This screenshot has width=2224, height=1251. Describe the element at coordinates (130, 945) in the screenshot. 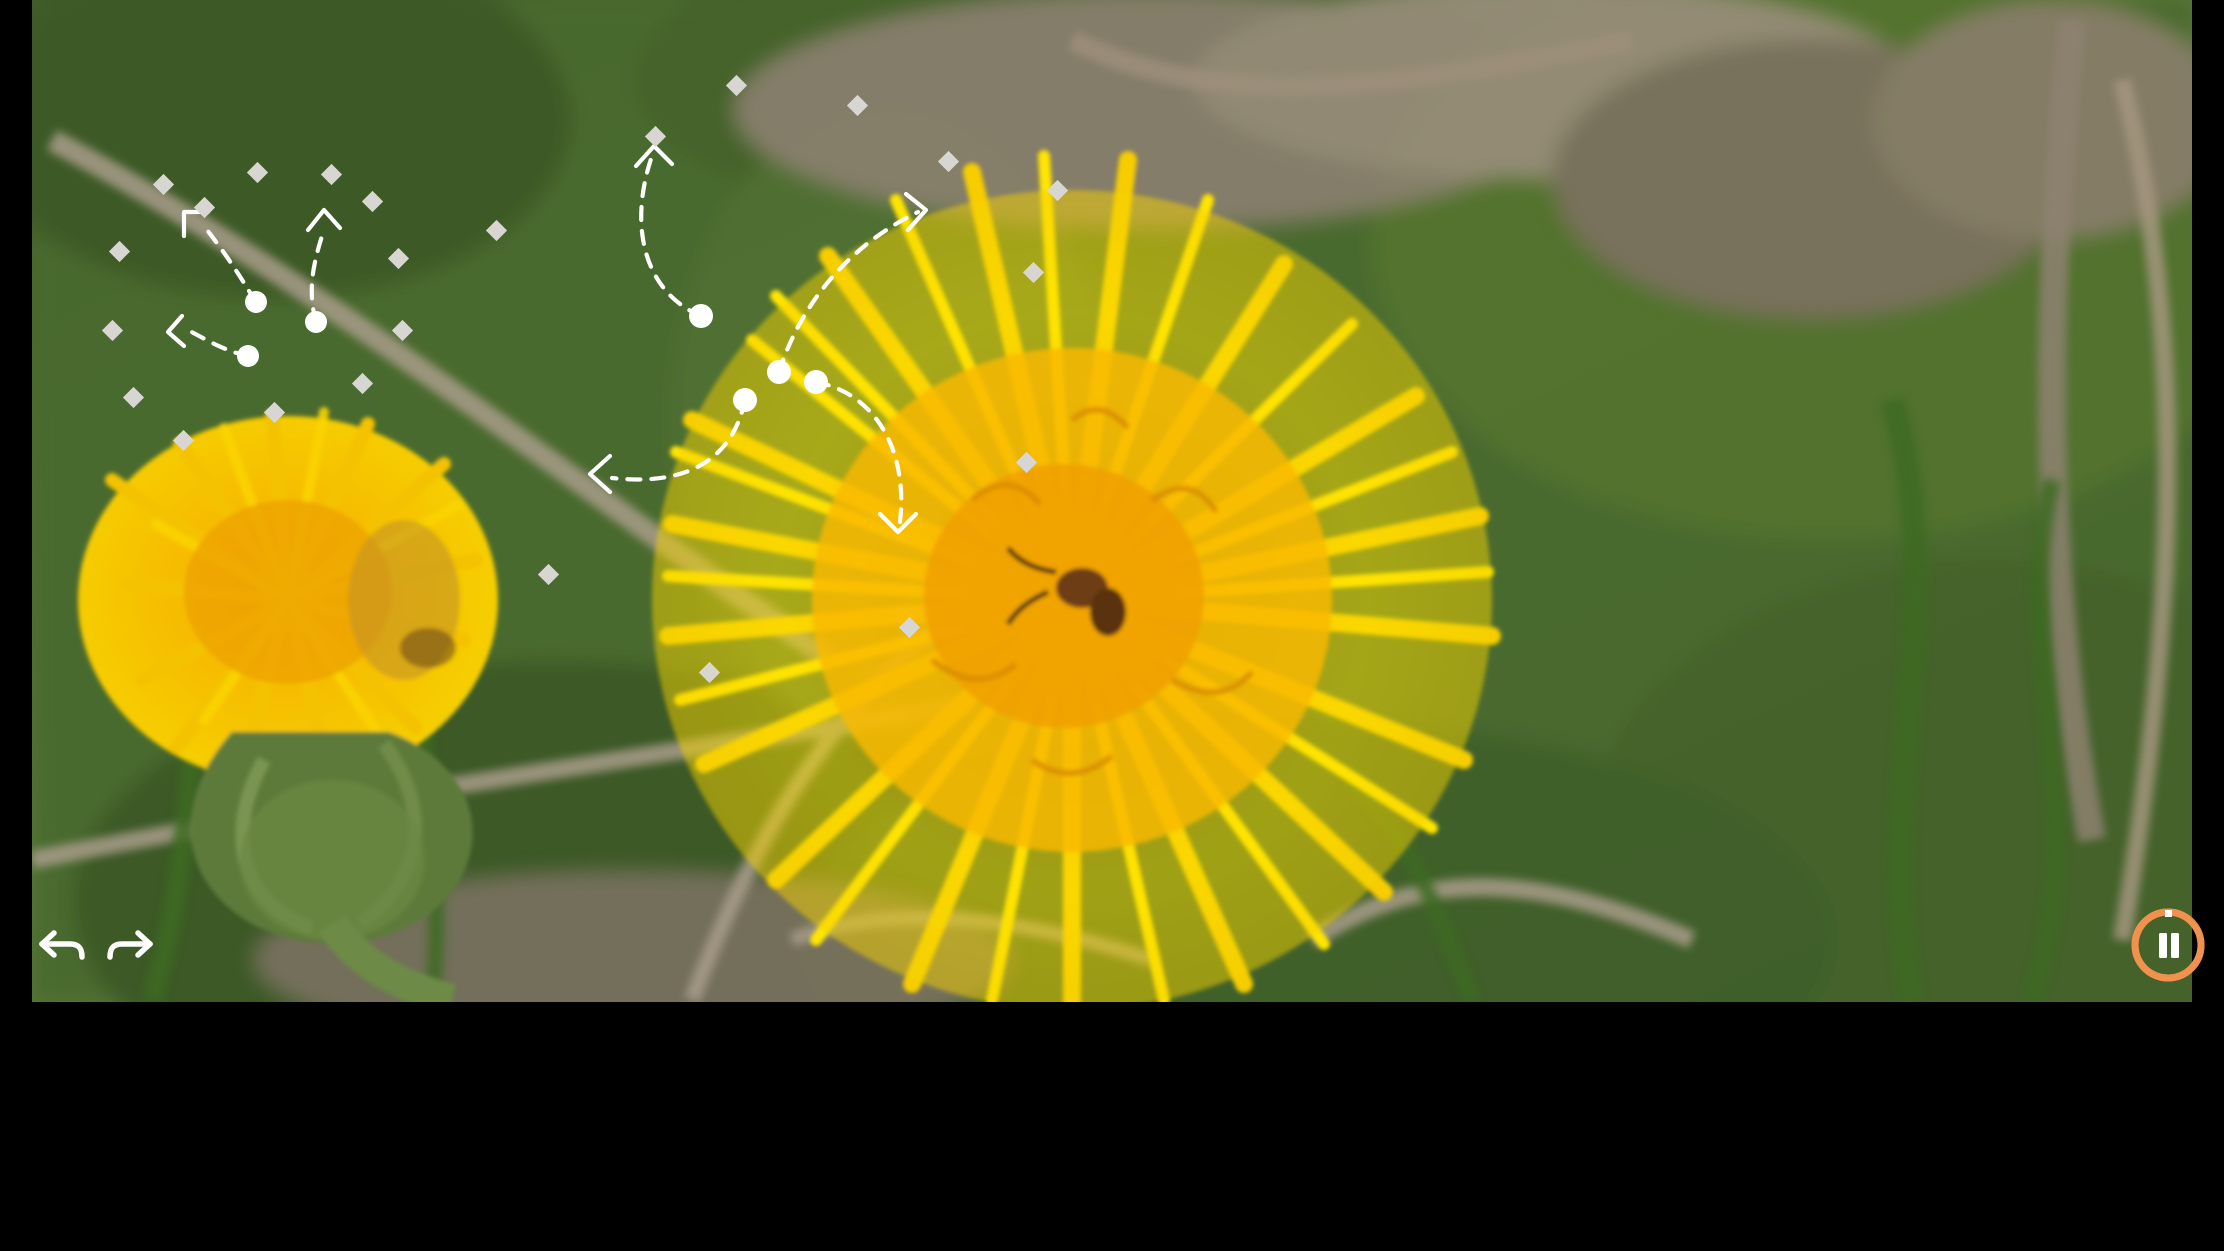

I see `redo-arrow-icon` at that location.